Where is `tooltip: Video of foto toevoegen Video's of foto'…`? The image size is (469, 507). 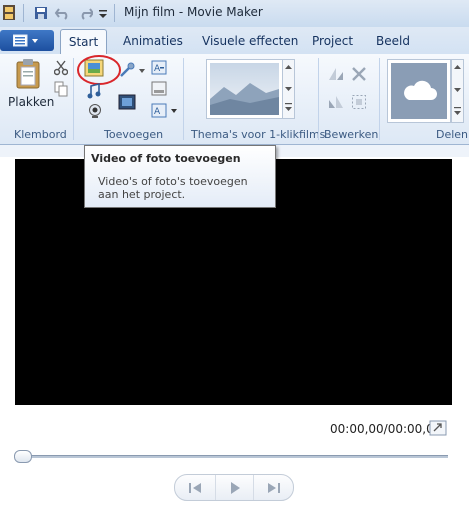
tooltip: Video of foto toevoegen Video's of foto'… is located at coordinates (180, 176).